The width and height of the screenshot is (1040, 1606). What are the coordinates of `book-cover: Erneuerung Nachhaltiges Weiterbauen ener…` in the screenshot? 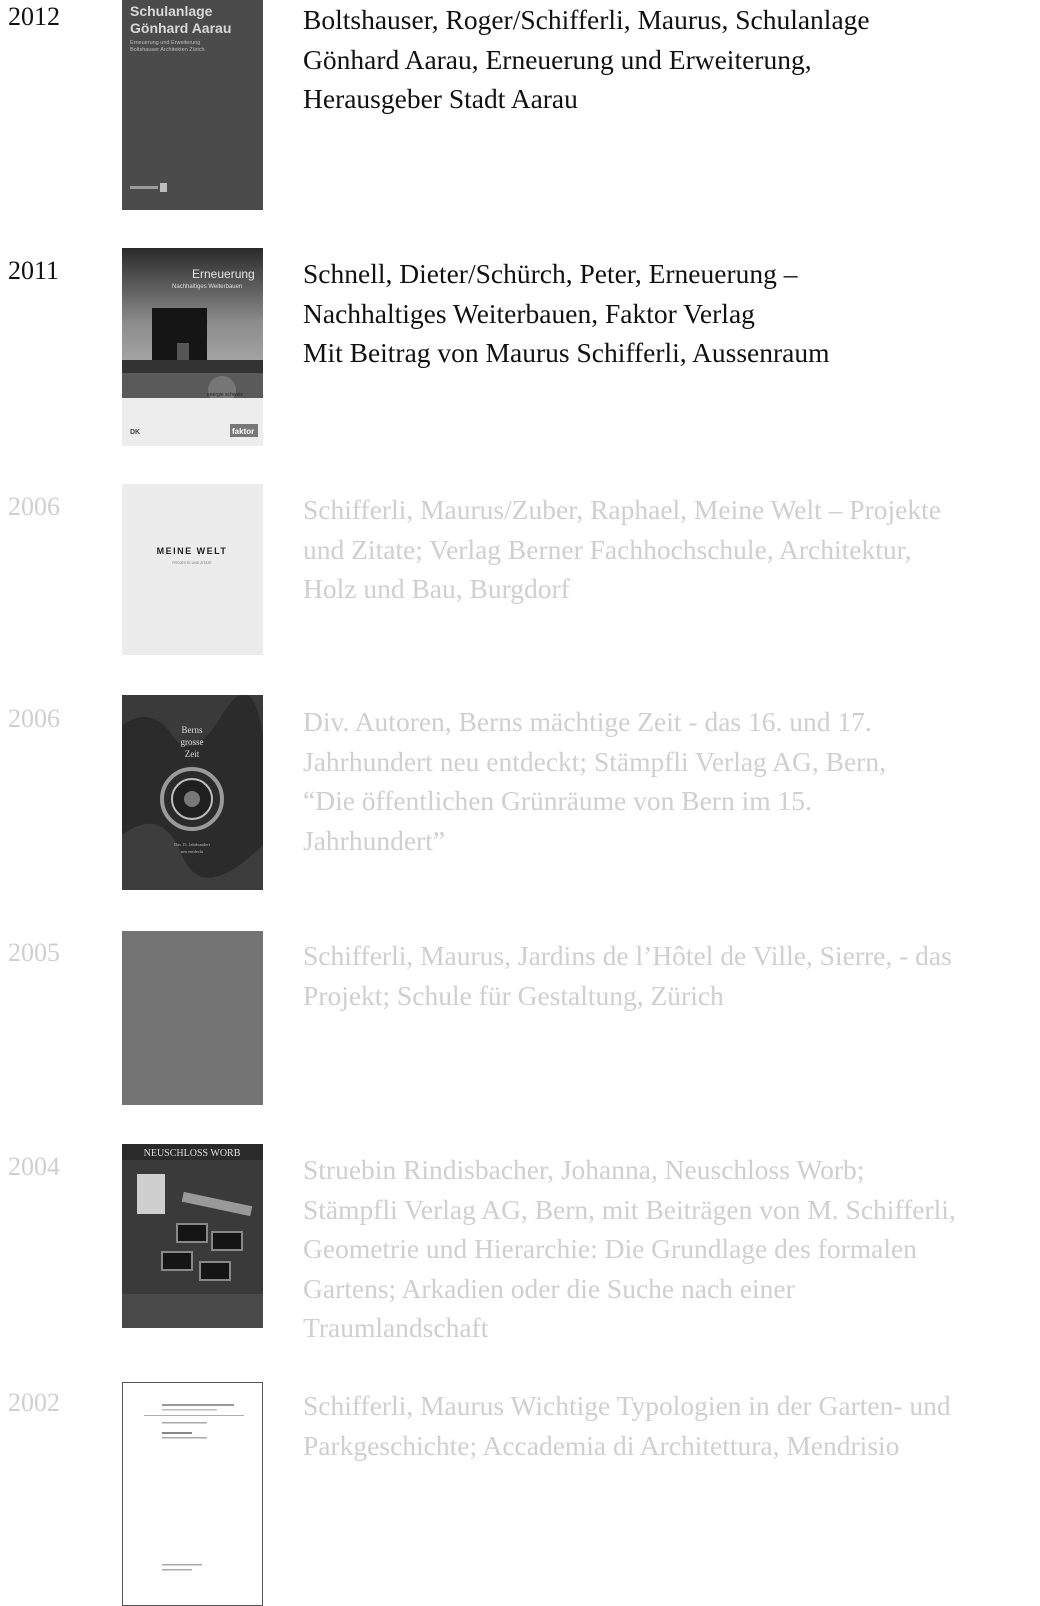 It's located at (192, 347).